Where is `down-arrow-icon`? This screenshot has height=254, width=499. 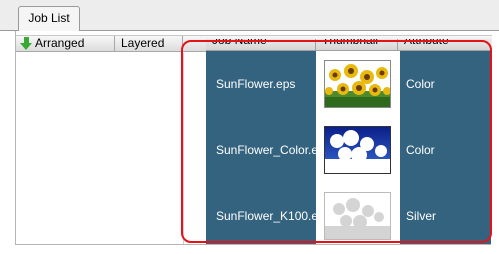 down-arrow-icon is located at coordinates (26, 44).